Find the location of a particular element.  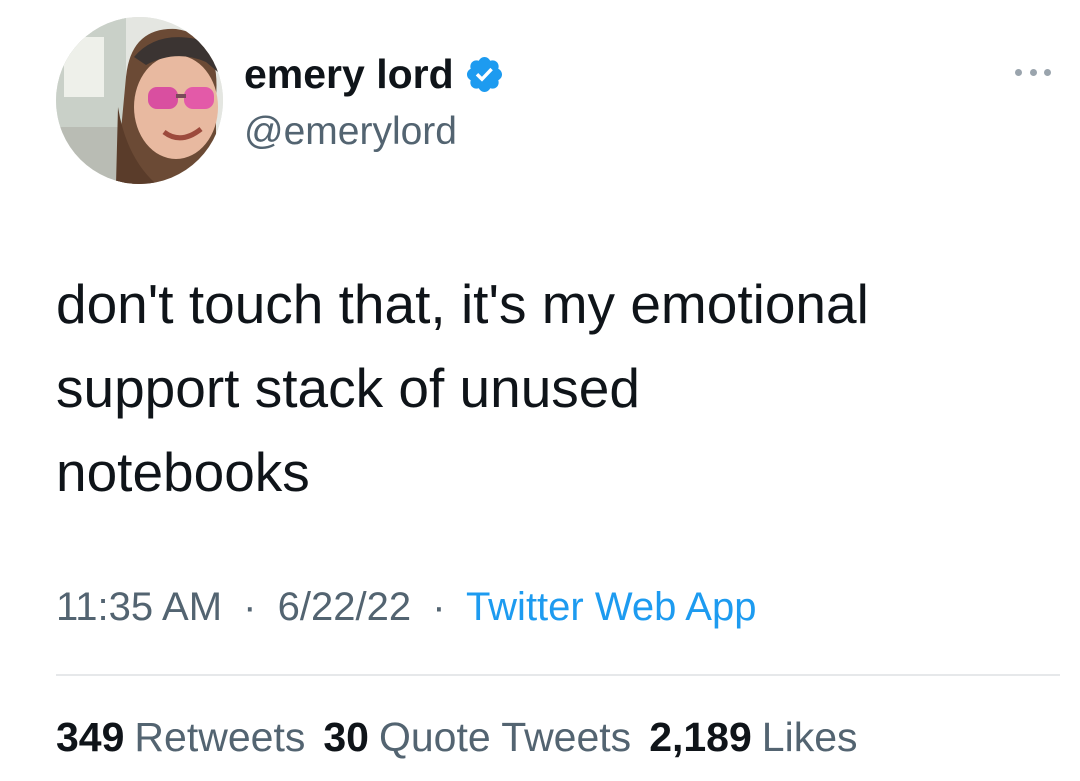

likes-label: Likes is located at coordinates (809, 737).